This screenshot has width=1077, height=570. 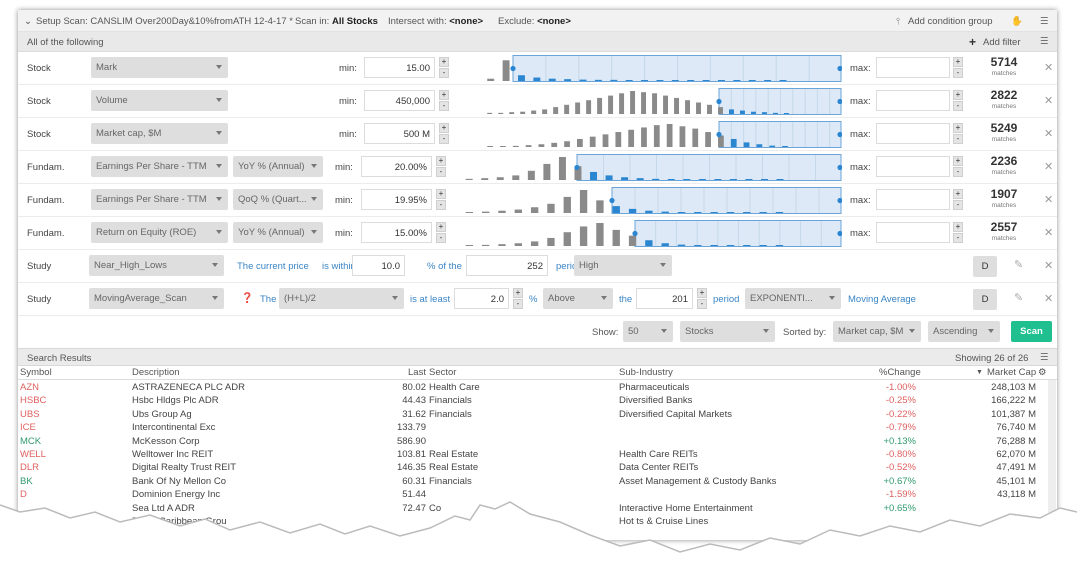 I want to click on min-input: 15.00%, so click(x=396, y=232).